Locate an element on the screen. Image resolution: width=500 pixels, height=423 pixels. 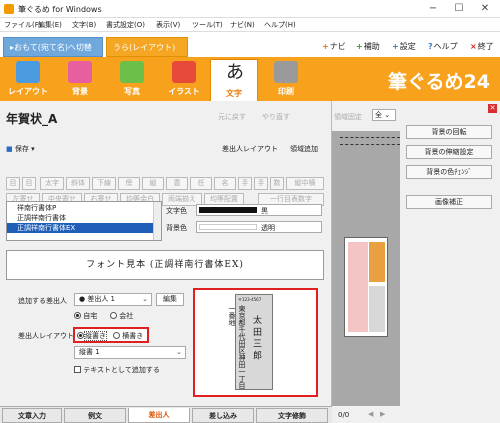
tab-text-decoration: 文字修飾 is located at coordinates (292, 415).